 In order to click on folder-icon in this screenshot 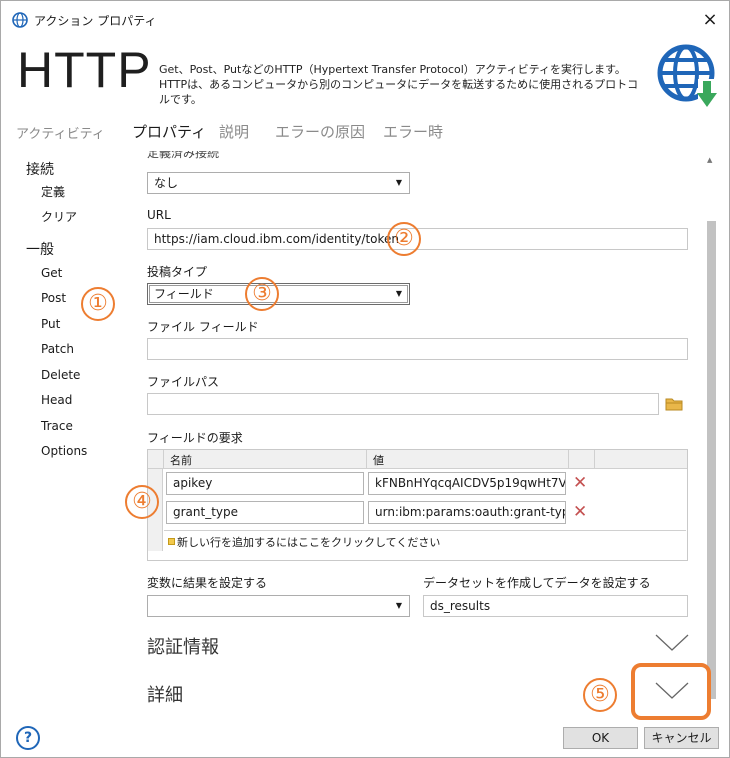, I will do `click(674, 404)`.